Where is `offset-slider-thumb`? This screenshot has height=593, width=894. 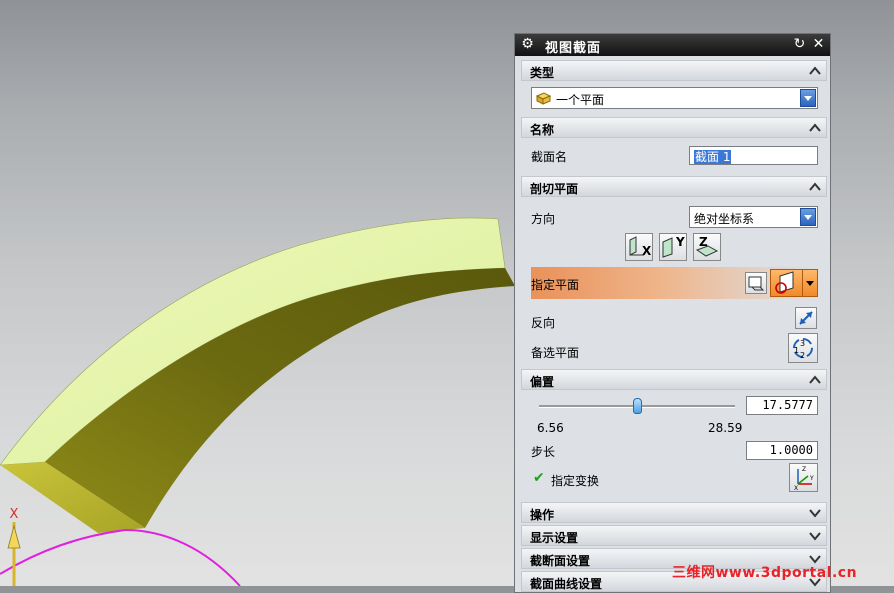
offset-slider-thumb is located at coordinates (637, 406).